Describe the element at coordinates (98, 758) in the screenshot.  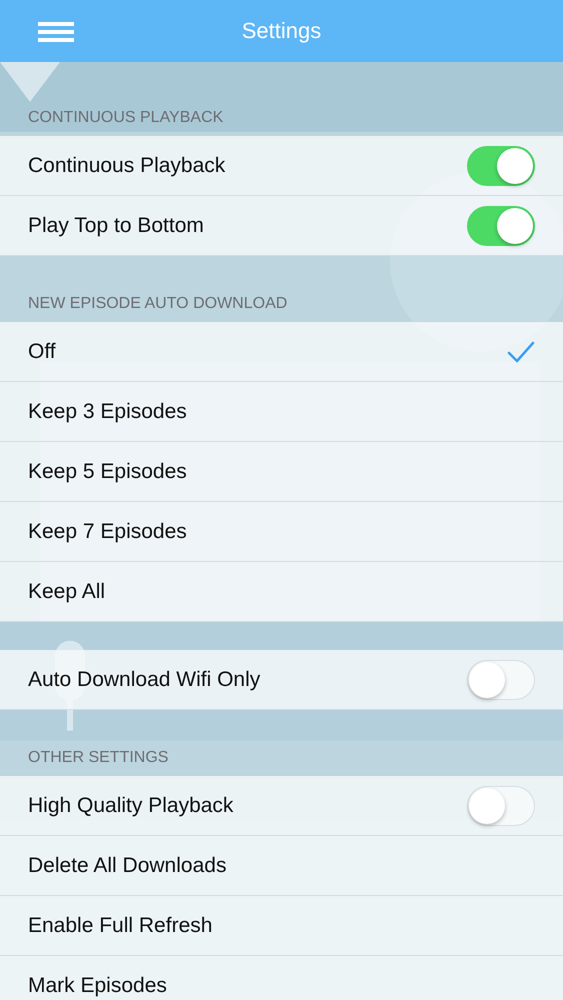
I see `section-header: OTHER SETTINGS` at that location.